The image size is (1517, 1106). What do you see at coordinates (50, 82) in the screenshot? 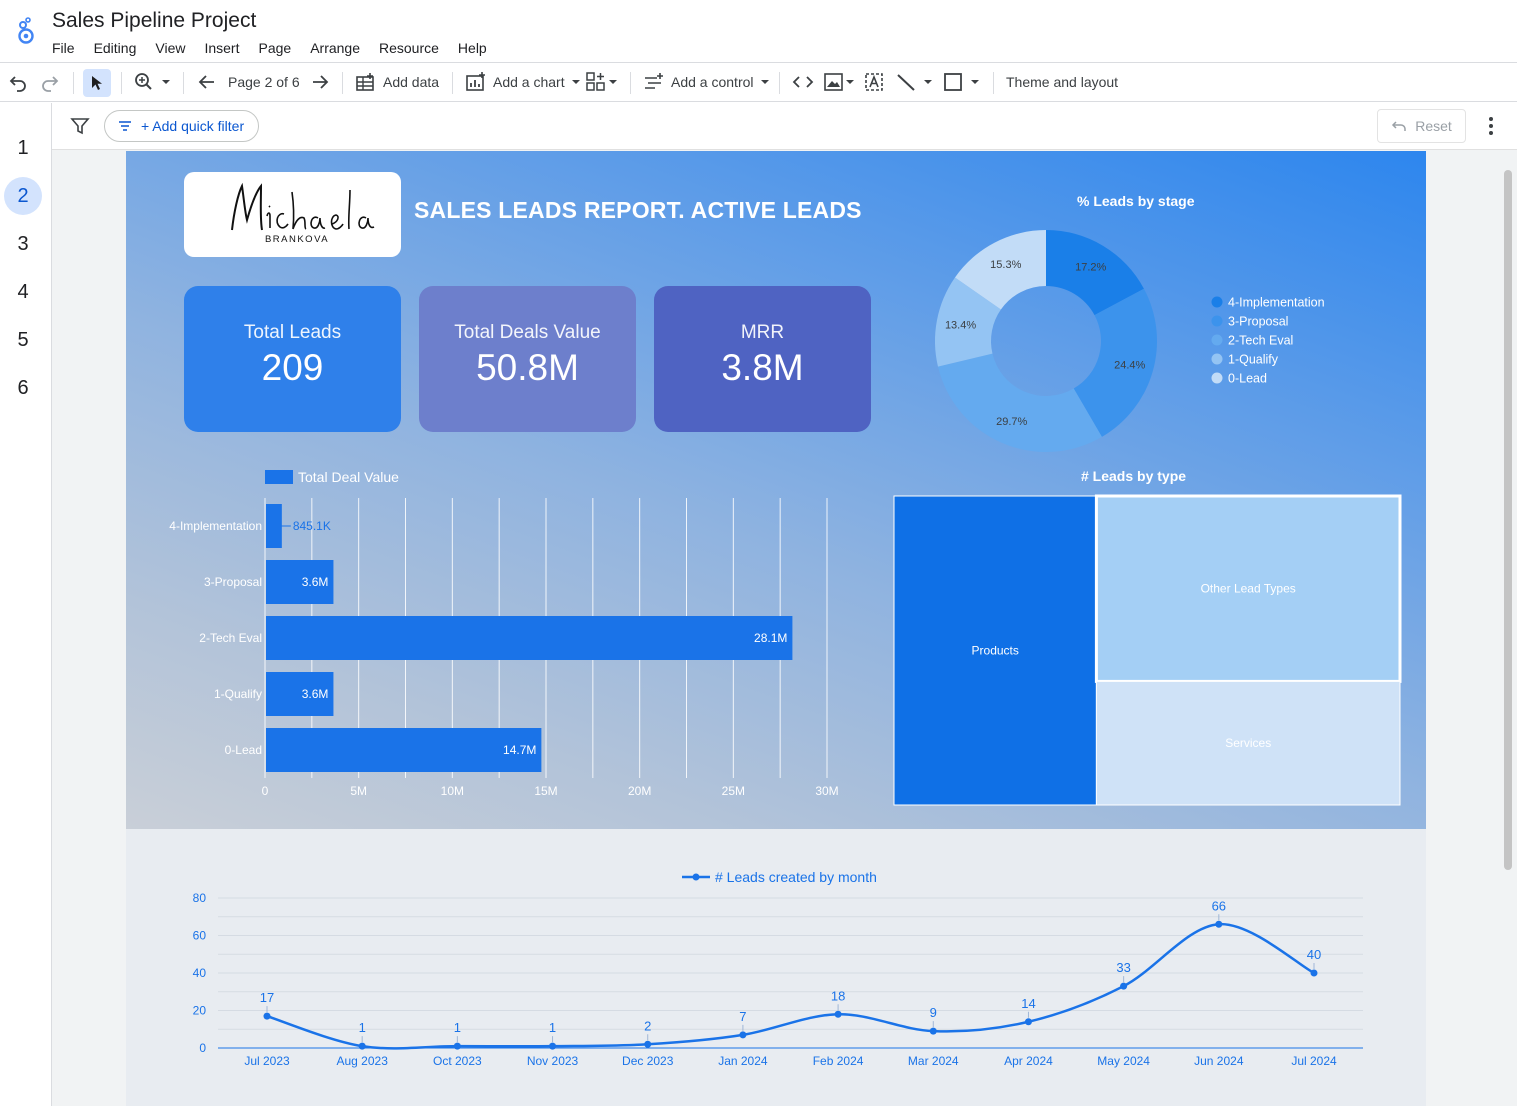
I see `redo-icon` at bounding box center [50, 82].